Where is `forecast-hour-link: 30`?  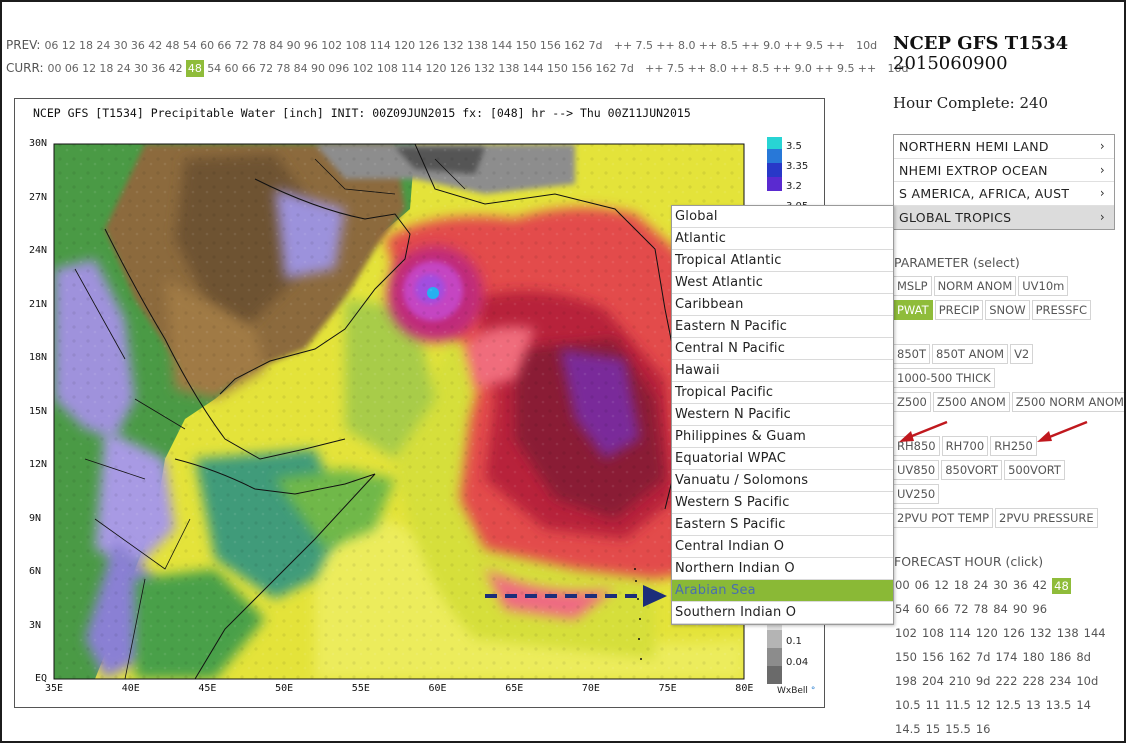 forecast-hour-link: 30 is located at coordinates (1000, 586).